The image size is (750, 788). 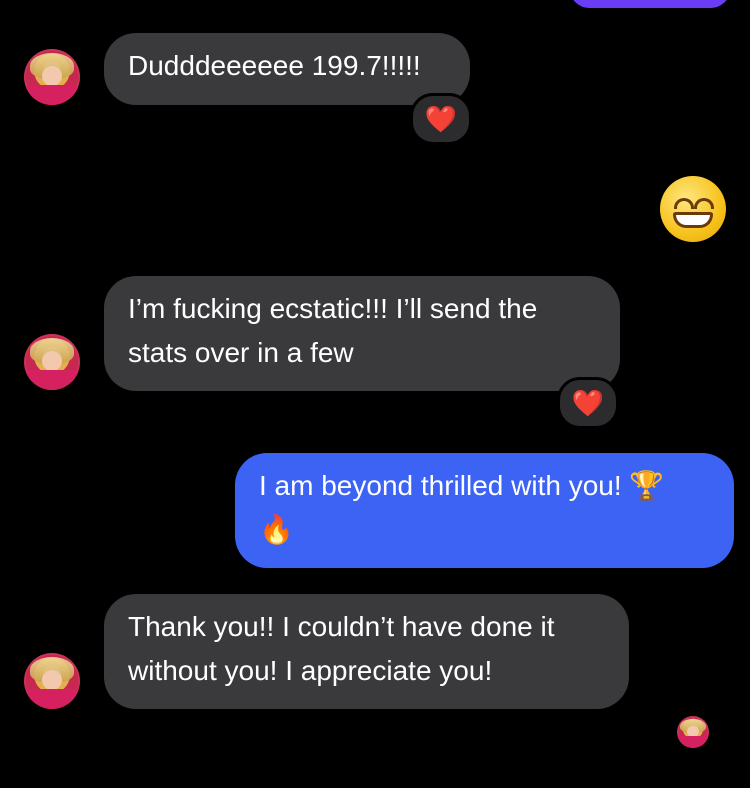 What do you see at coordinates (333, 308) in the screenshot?
I see `message-text-line-1: I’m fucking ecstatic!!! I’ll send the` at bounding box center [333, 308].